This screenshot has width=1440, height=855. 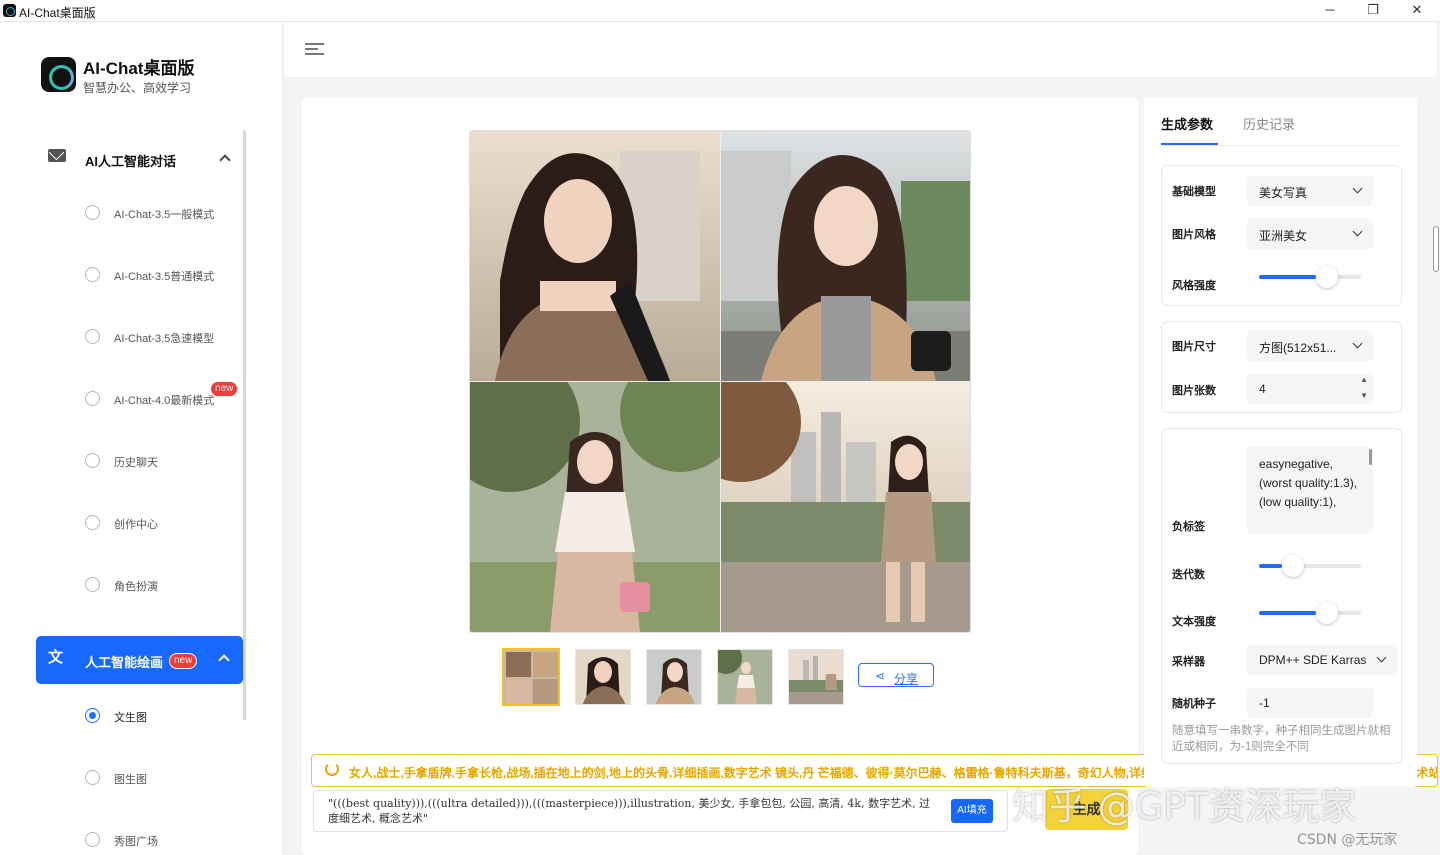 I want to click on seed-label: 随机种子, so click(x=1194, y=704).